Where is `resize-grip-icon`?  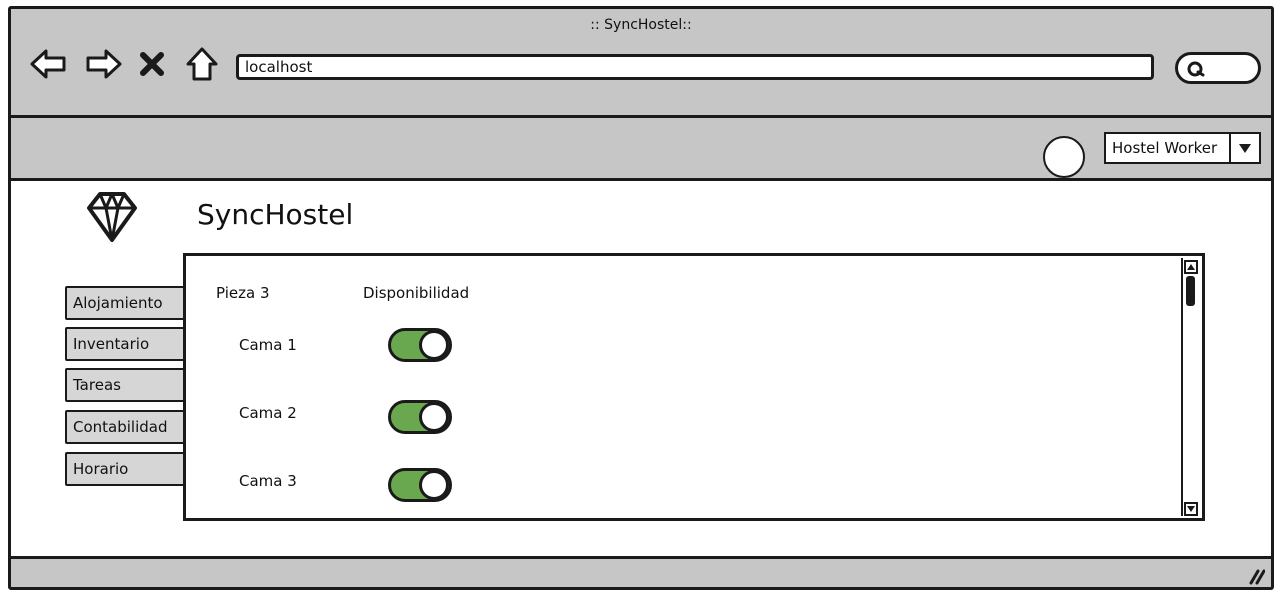 resize-grip-icon is located at coordinates (1255, 575).